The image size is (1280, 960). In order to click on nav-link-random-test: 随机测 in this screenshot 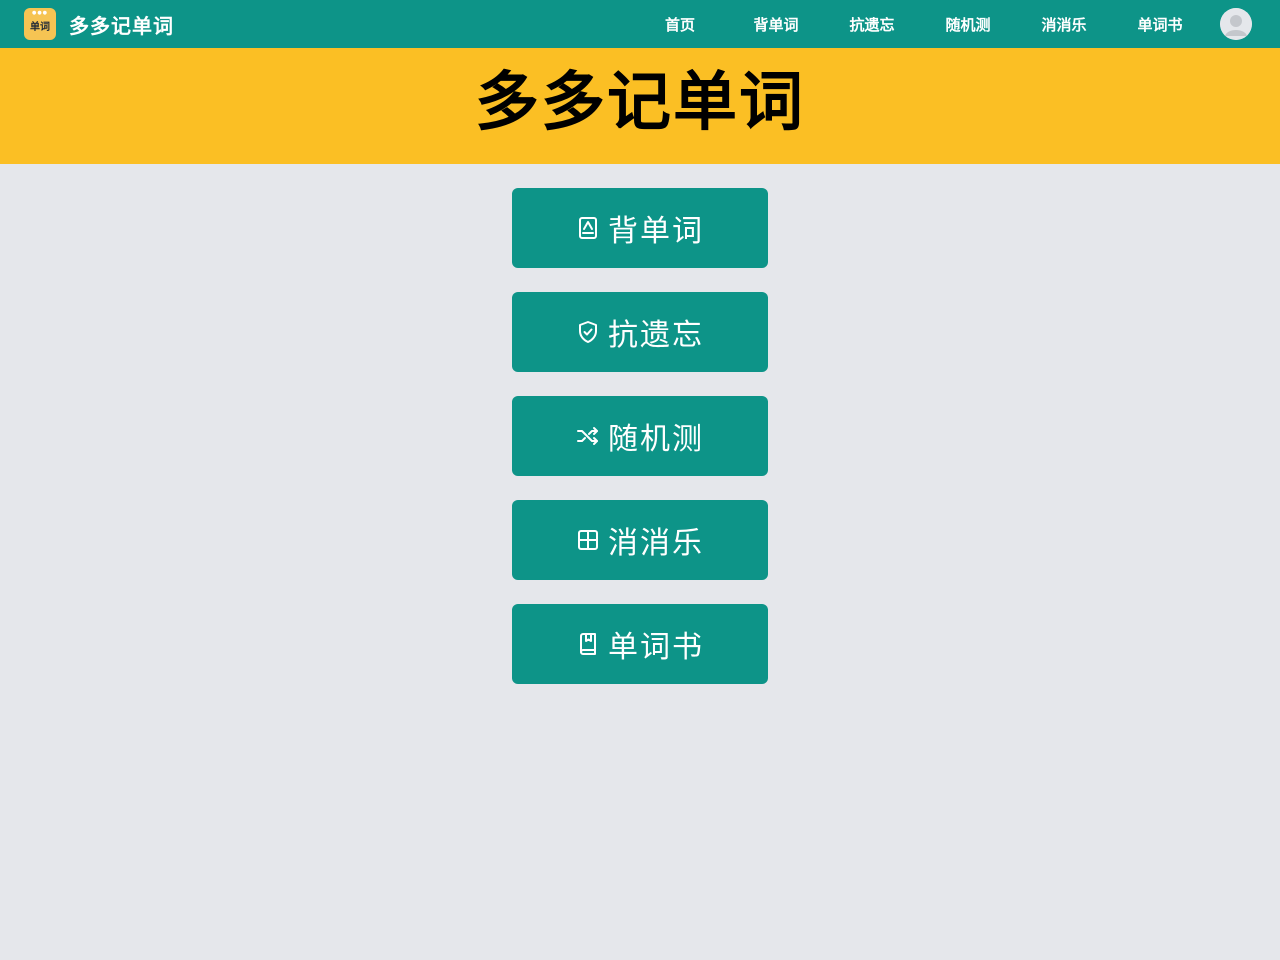, I will do `click(968, 24)`.